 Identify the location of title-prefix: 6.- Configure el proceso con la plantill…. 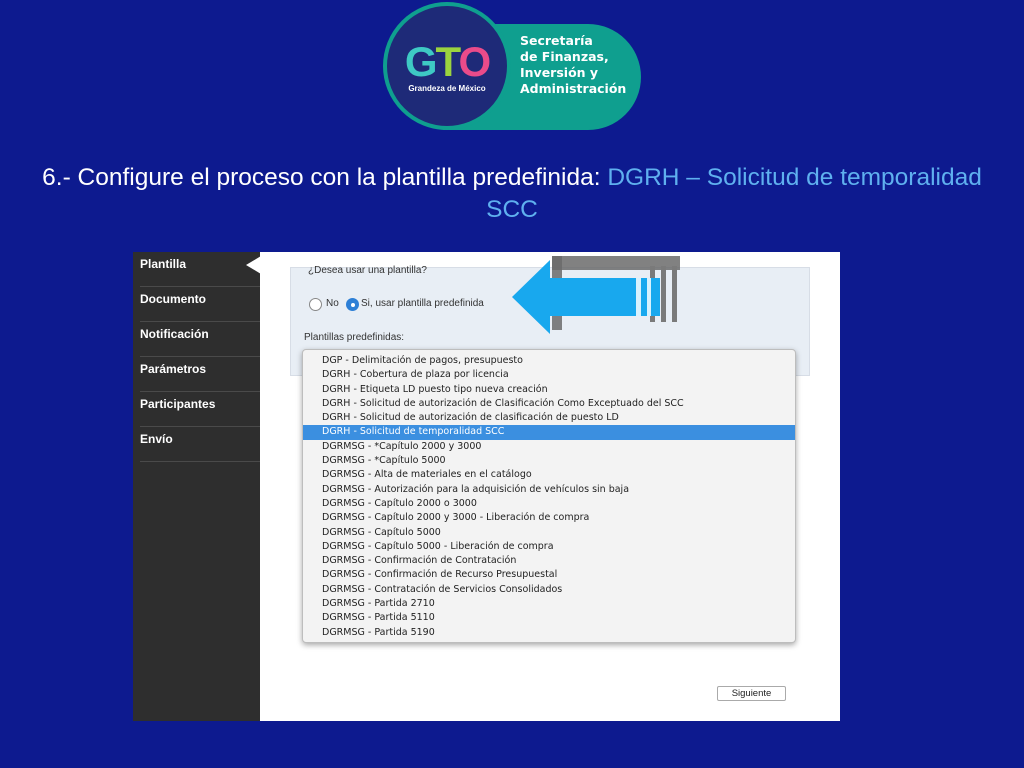
(321, 177).